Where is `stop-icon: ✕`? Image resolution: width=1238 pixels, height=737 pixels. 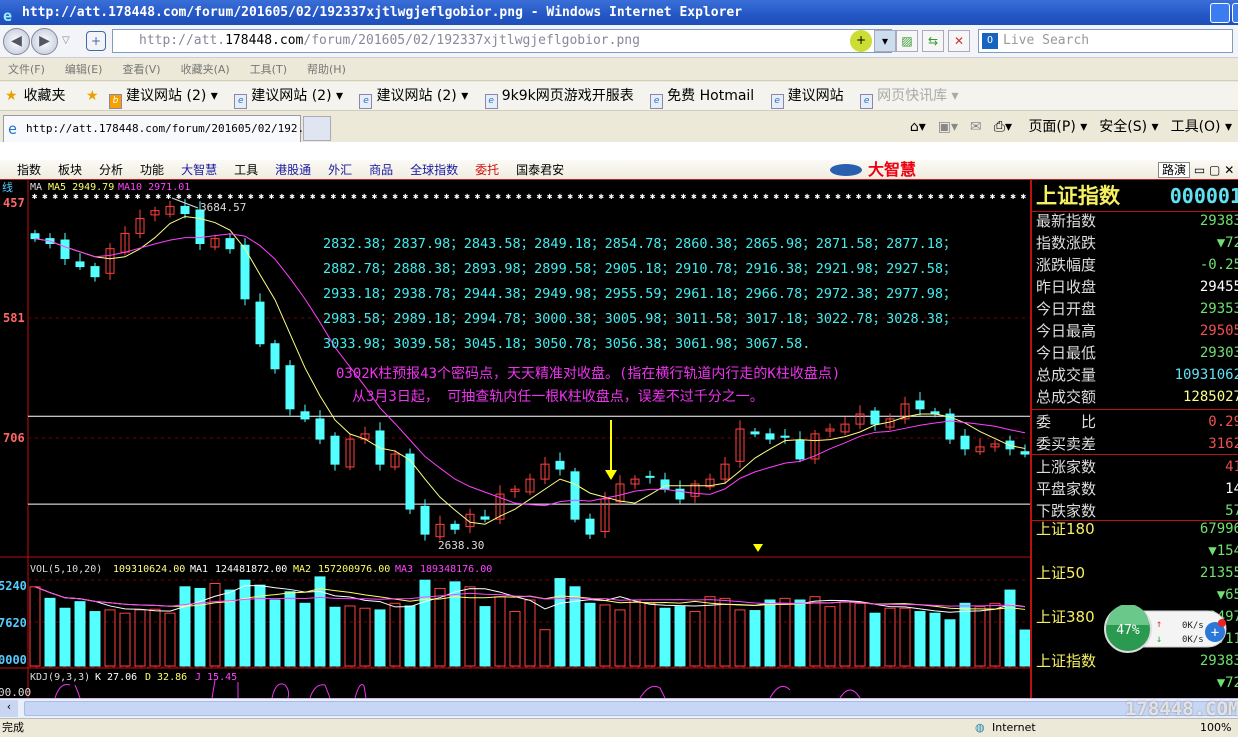
stop-icon: ✕ is located at coordinates (959, 41).